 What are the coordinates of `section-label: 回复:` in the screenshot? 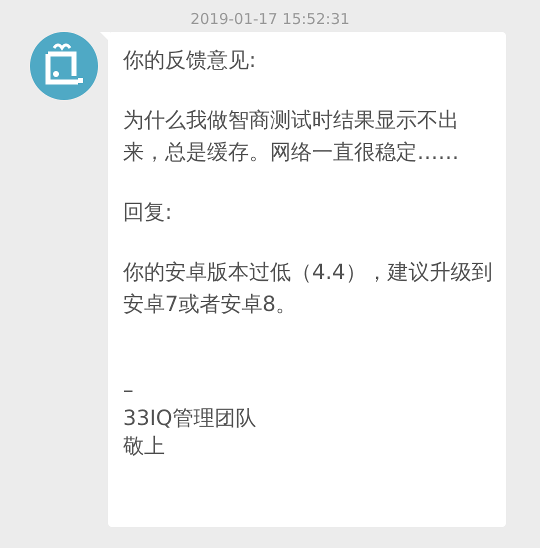 It's located at (148, 212).